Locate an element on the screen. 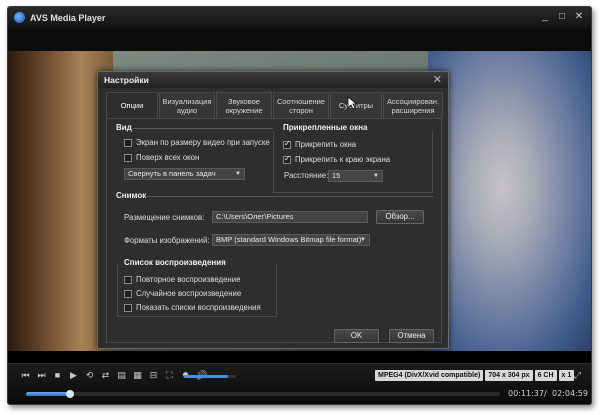  title-bar: AVS Media Player _ □ ✕ is located at coordinates (299, 18).